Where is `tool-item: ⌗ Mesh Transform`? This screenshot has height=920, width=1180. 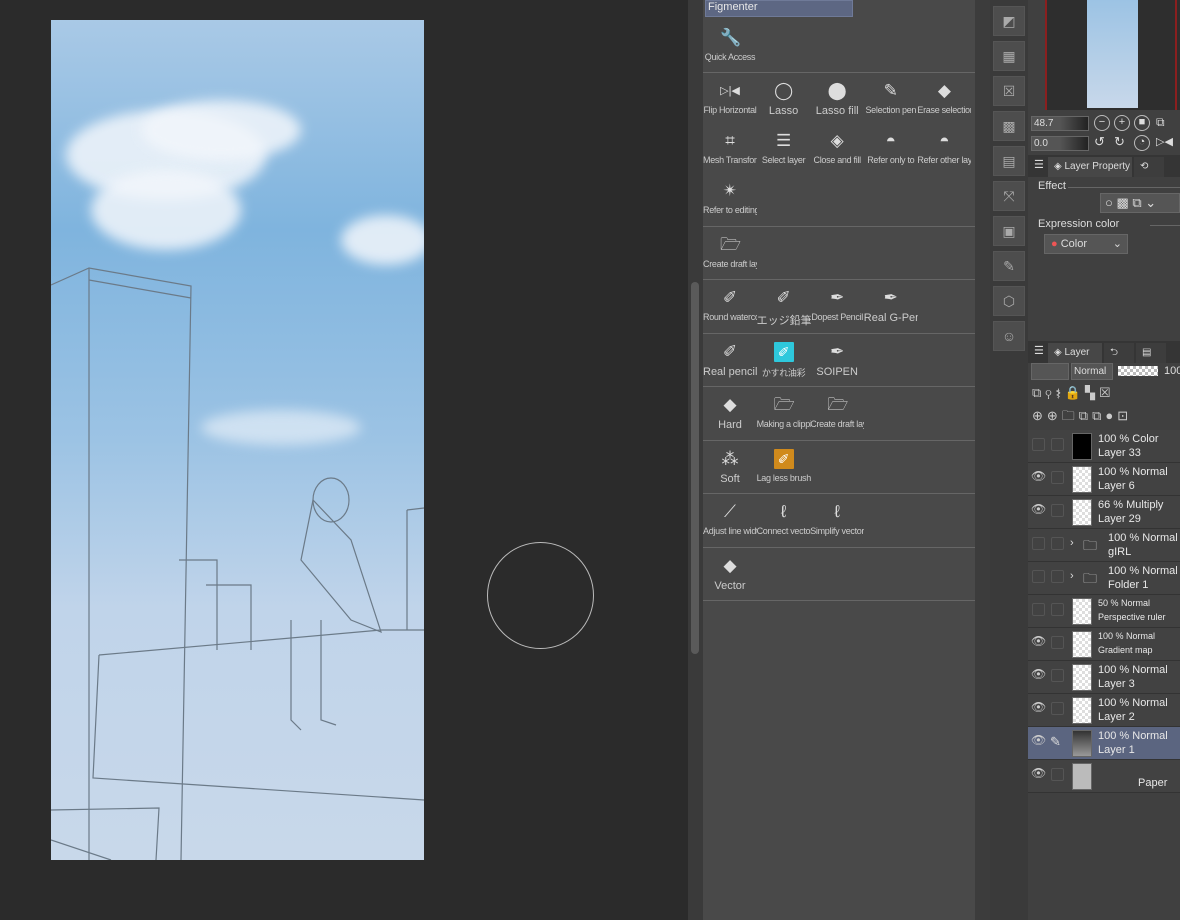
tool-item: ⌗ Mesh Transform is located at coordinates (730, 148).